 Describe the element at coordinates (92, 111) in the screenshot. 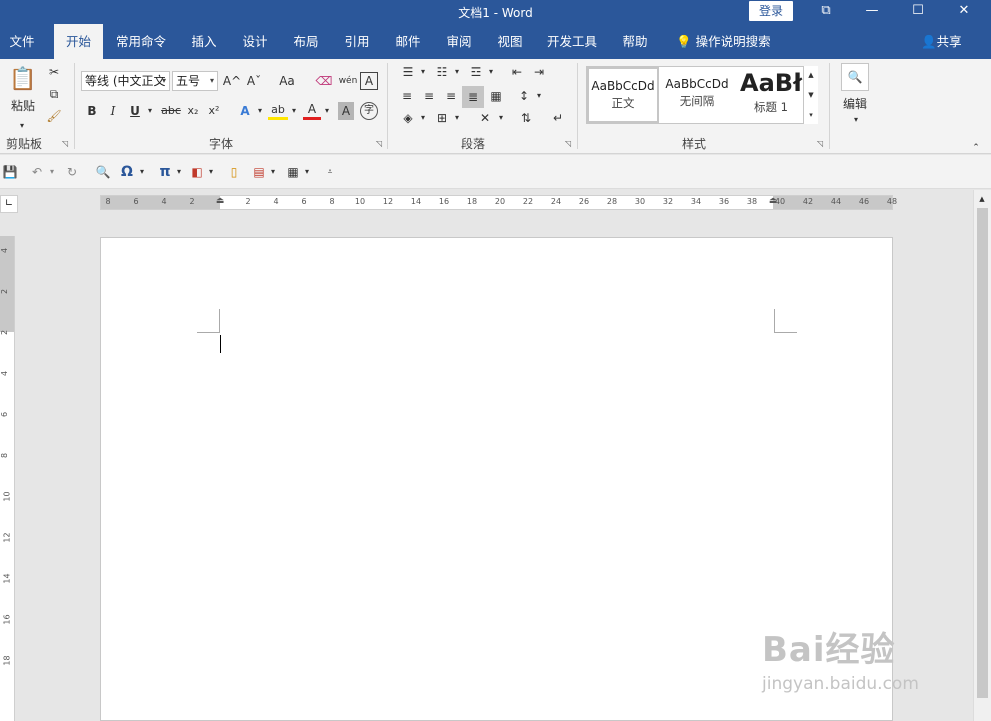

I see `bold-button: B` at that location.